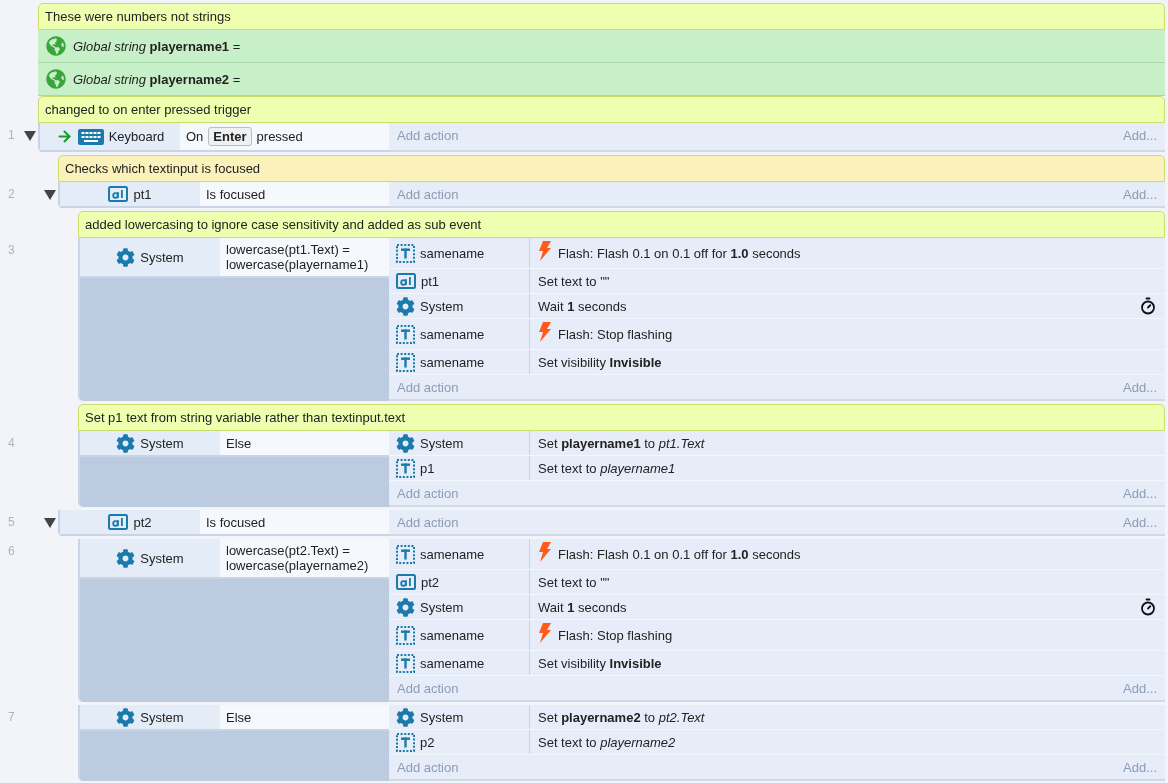  I want to click on event-number: 2, so click(11, 193).